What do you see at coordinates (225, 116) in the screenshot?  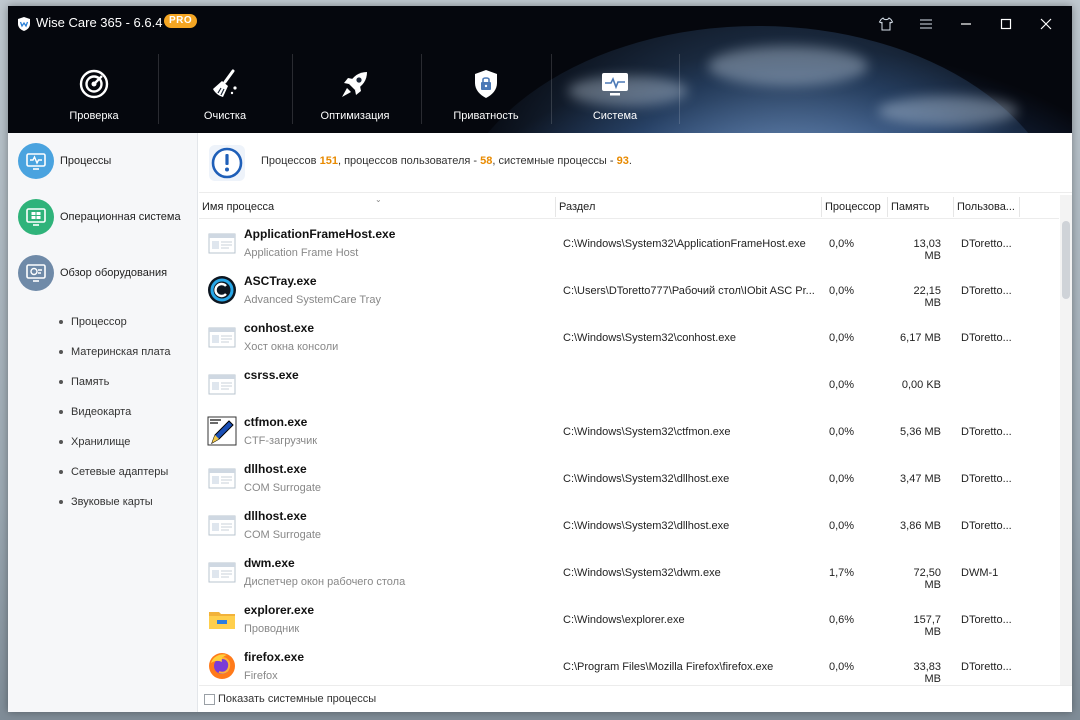 I see `nav-label: Очистка` at bounding box center [225, 116].